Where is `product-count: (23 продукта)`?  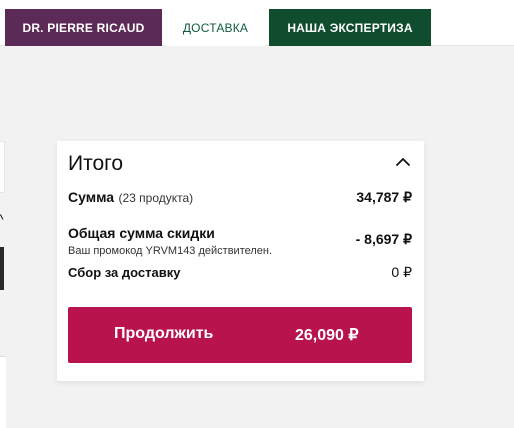 product-count: (23 продукта) is located at coordinates (156, 198).